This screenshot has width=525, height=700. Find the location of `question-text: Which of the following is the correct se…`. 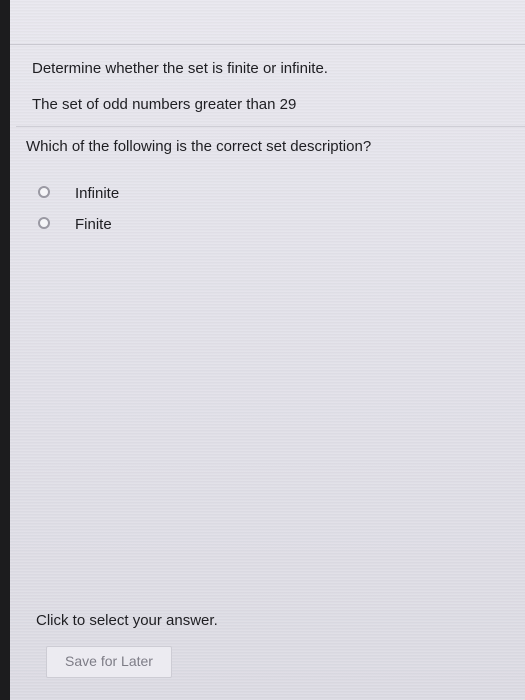

question-text: Which of the following is the correct se… is located at coordinates (199, 146).